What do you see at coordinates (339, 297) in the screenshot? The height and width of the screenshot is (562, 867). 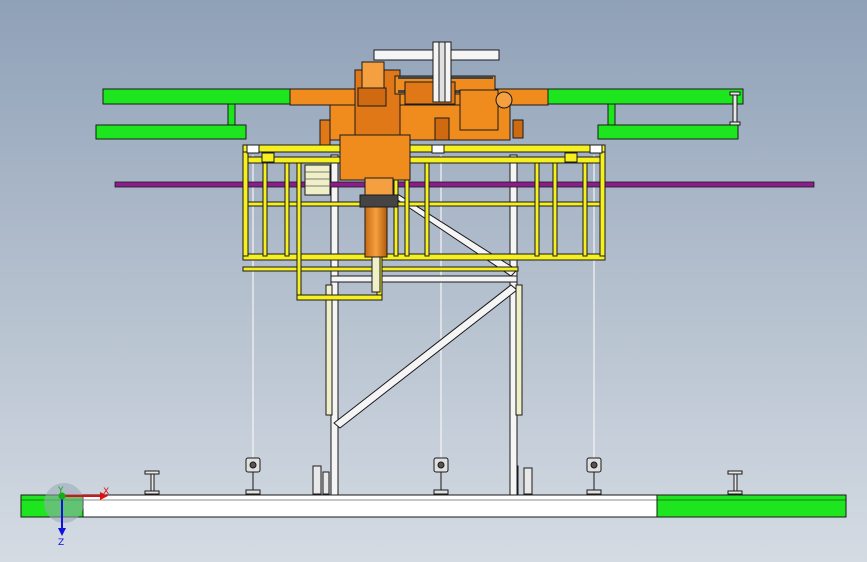 I see `platform-step` at bounding box center [339, 297].